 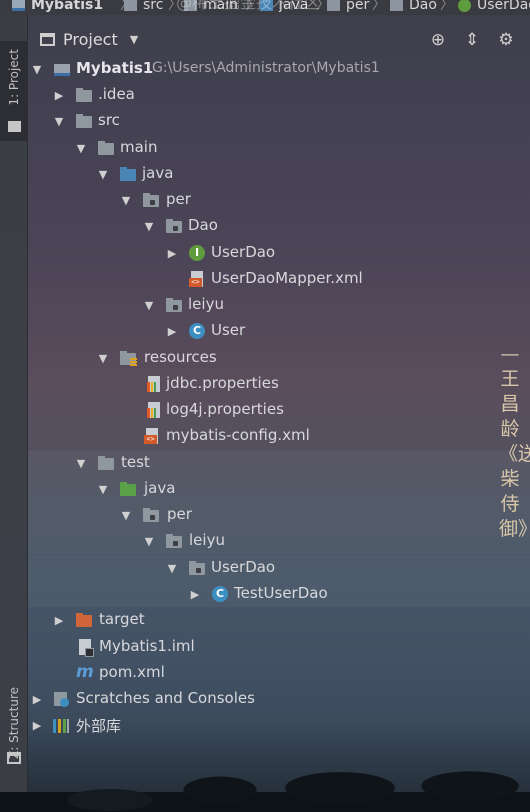 I want to click on chevron-down-icon: ▼, so click(x=134, y=39).